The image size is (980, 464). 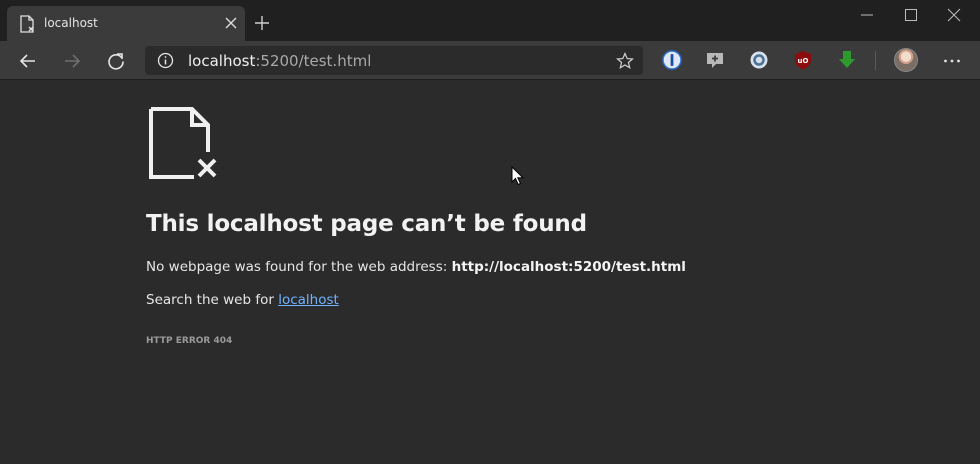 I want to click on back-arrow-icon, so click(x=28, y=61).